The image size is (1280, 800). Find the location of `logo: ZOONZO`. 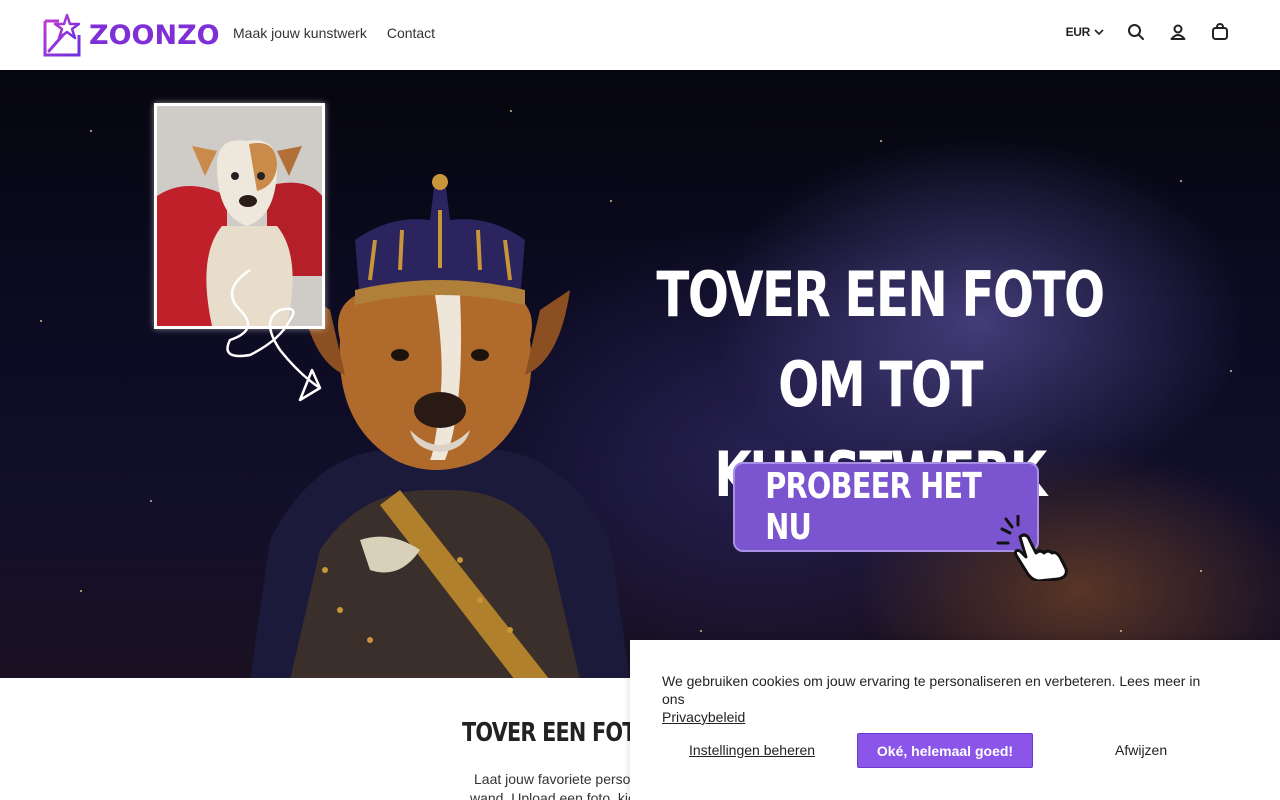

logo: ZOONZO is located at coordinates (130, 35).